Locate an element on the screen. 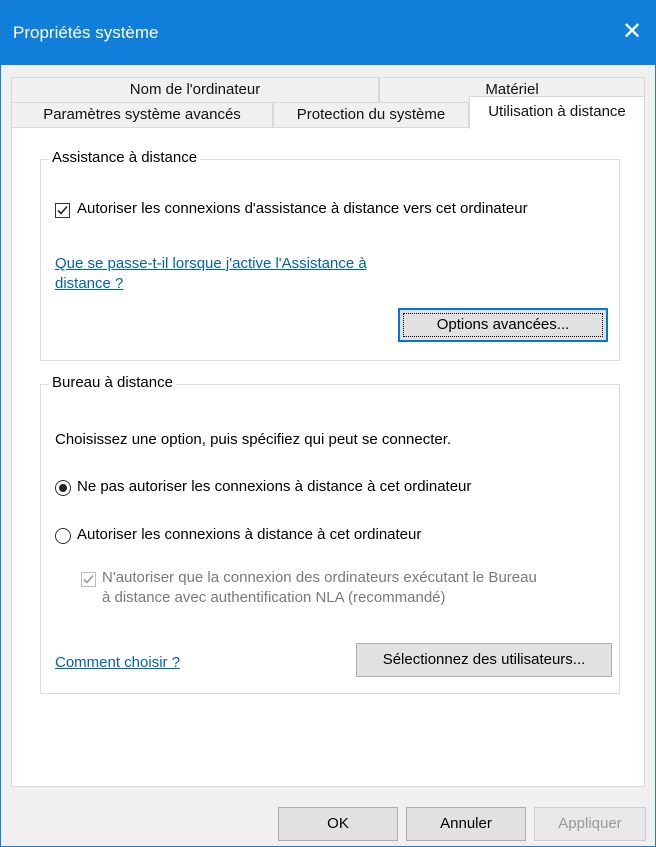  tab-system-protection: Protection du système is located at coordinates (371, 115).